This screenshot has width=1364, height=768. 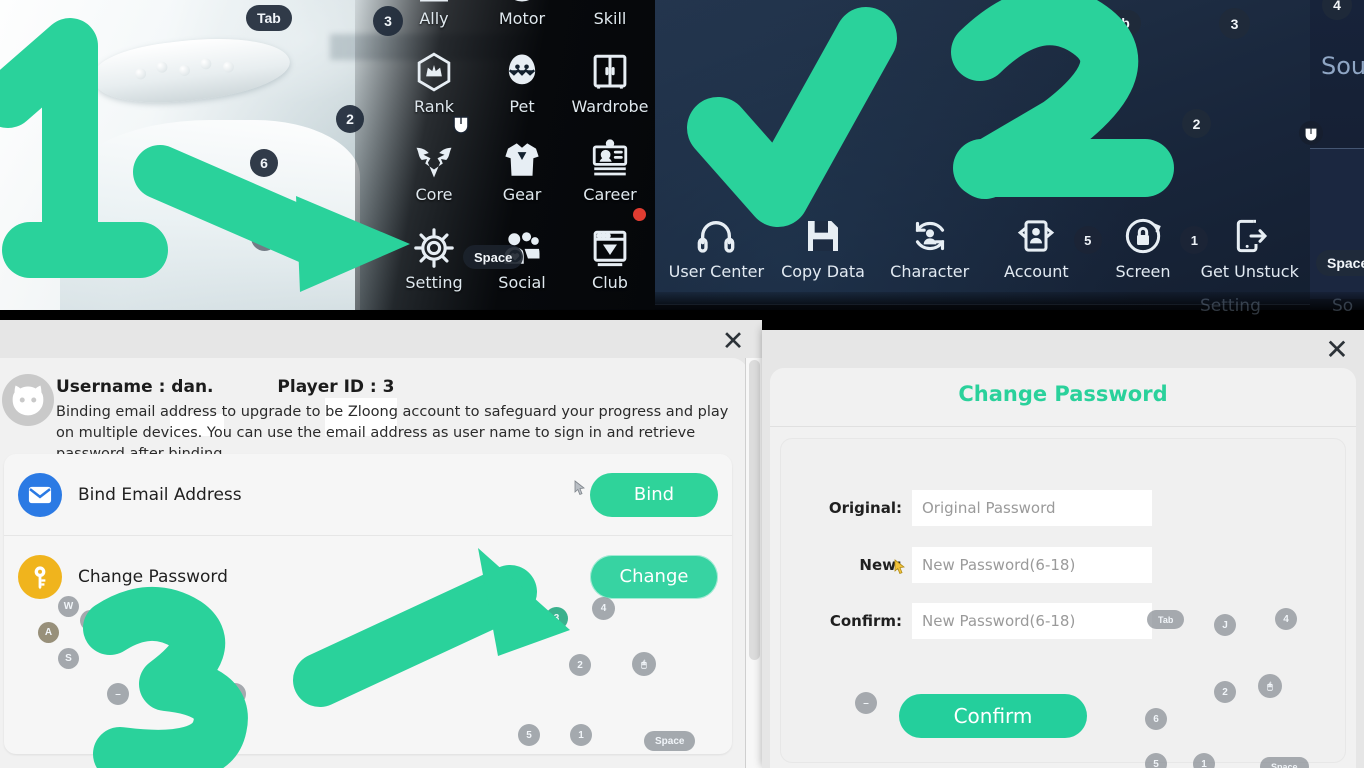 What do you see at coordinates (993, 716) in the screenshot?
I see `confirm-button: Confirm` at bounding box center [993, 716].